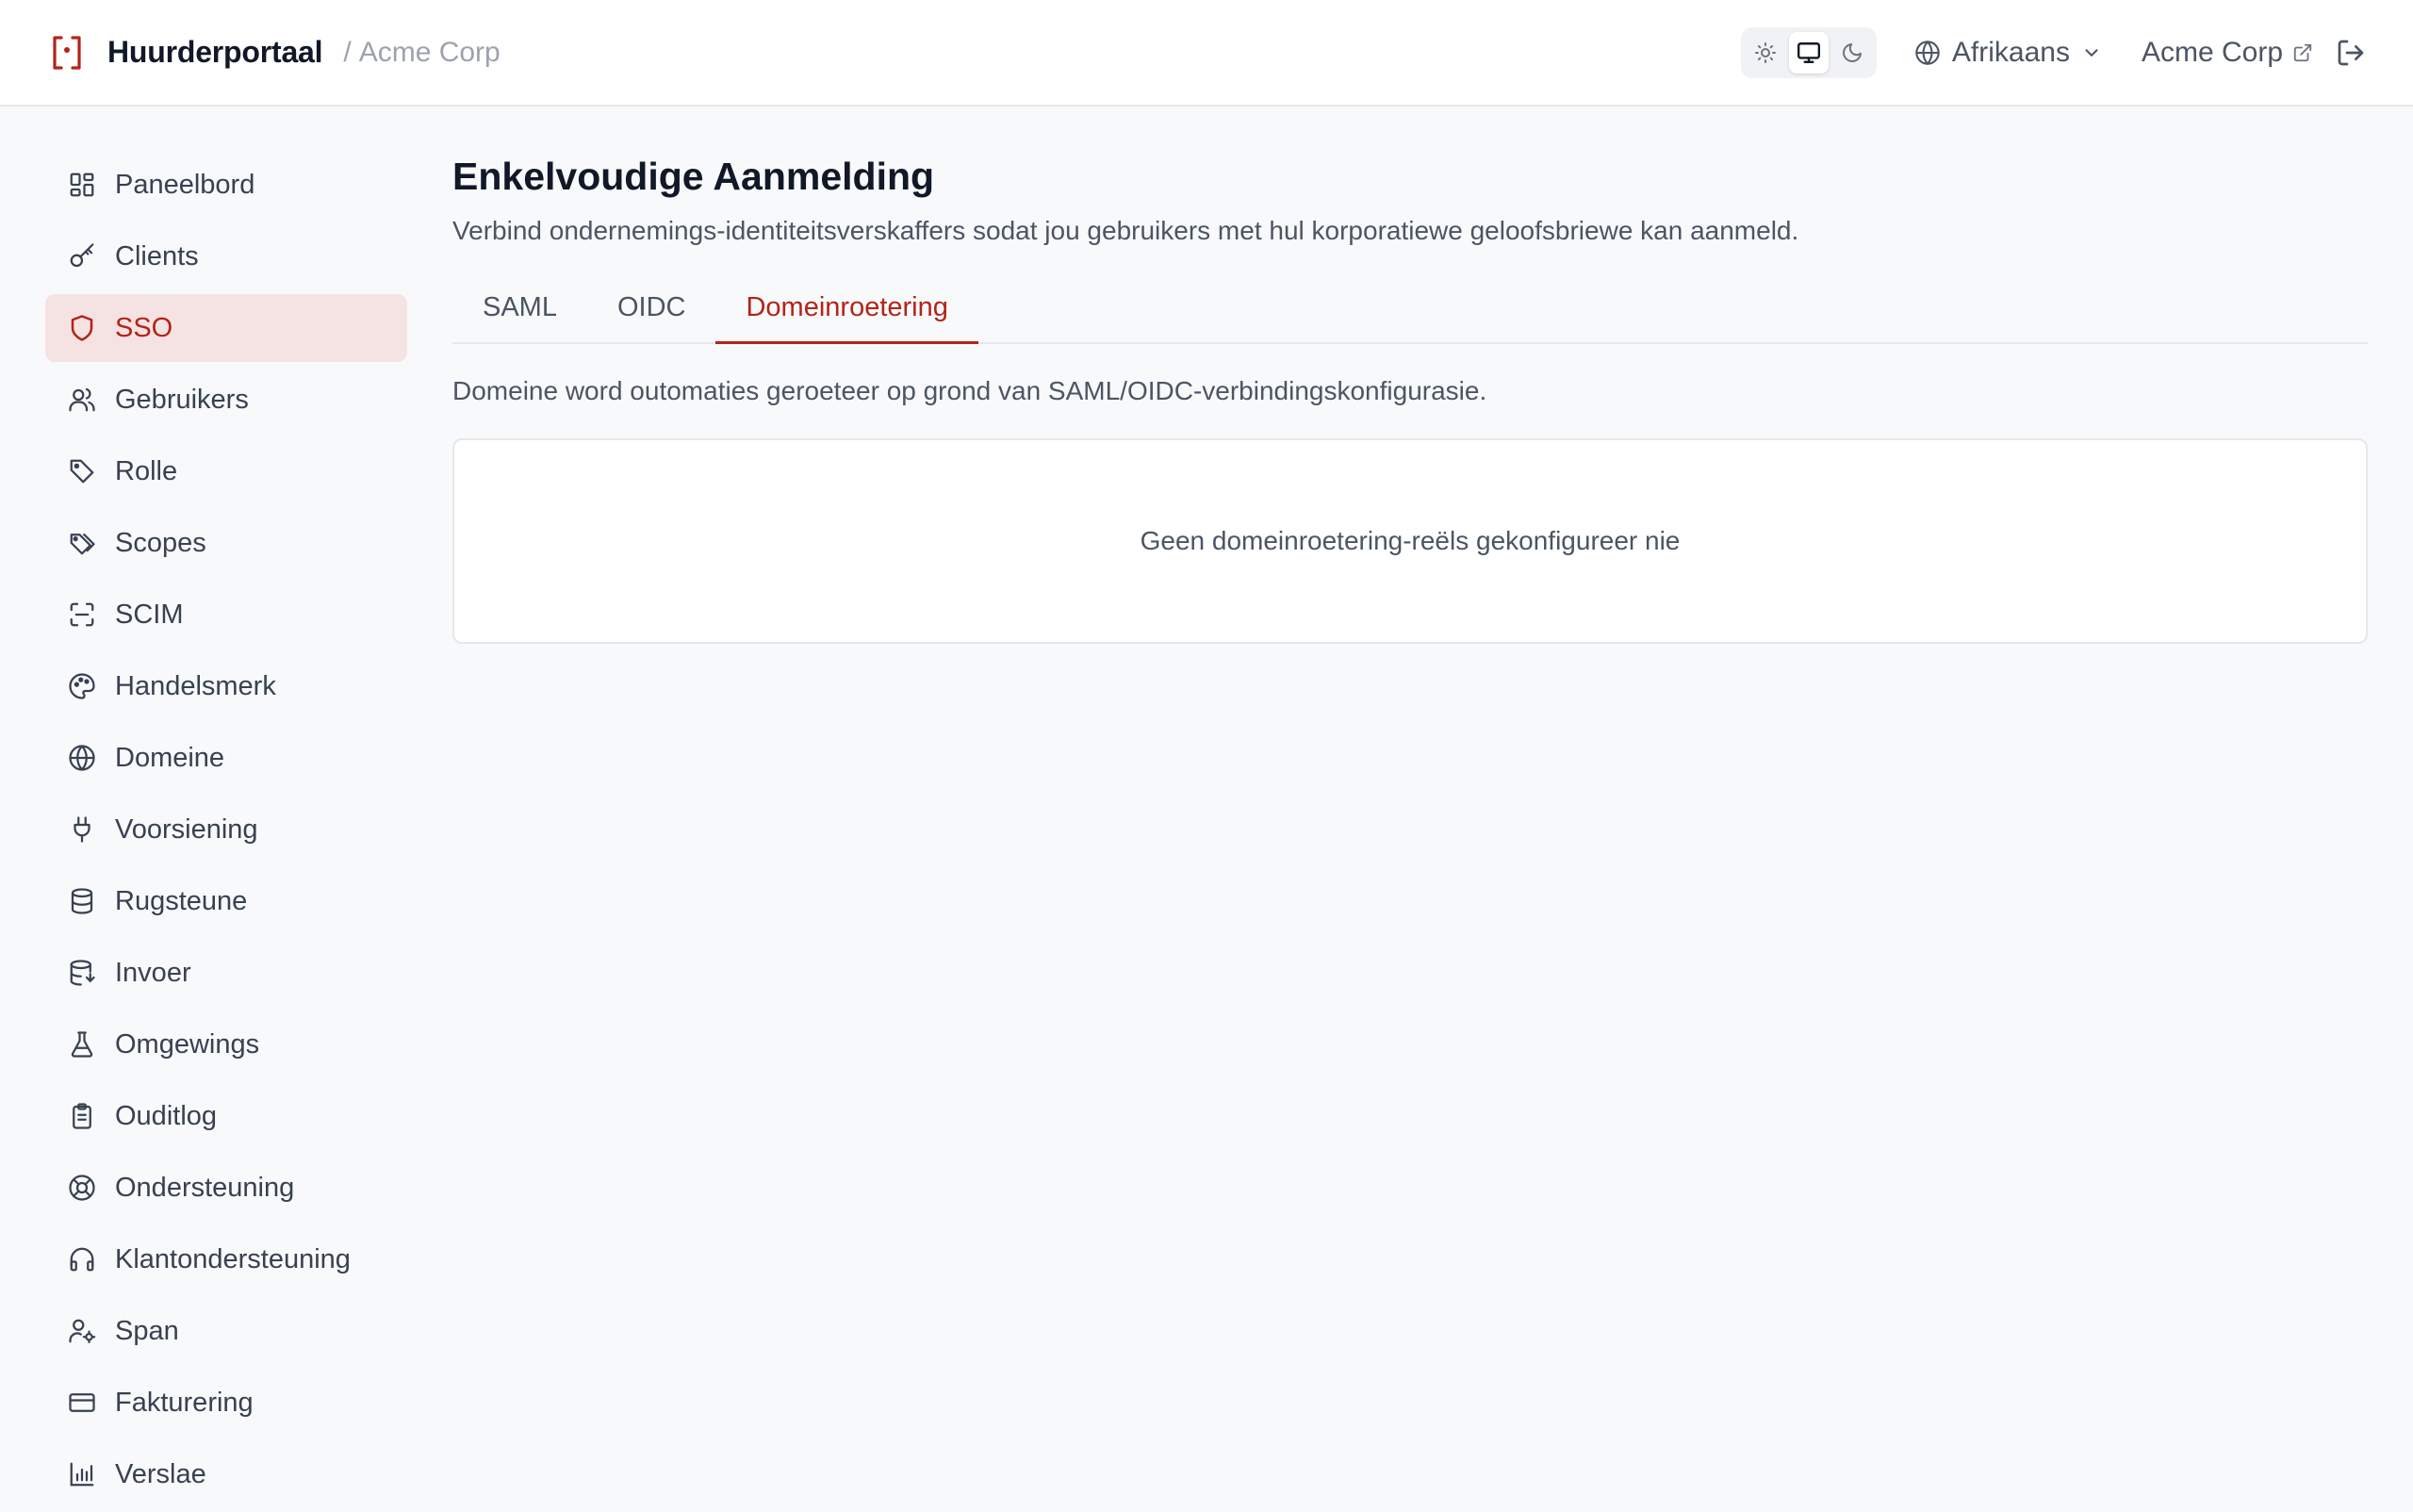 This screenshot has width=2413, height=1512. Describe the element at coordinates (226, 973) in the screenshot. I see `sidebar-item-invoer: Invoer` at that location.